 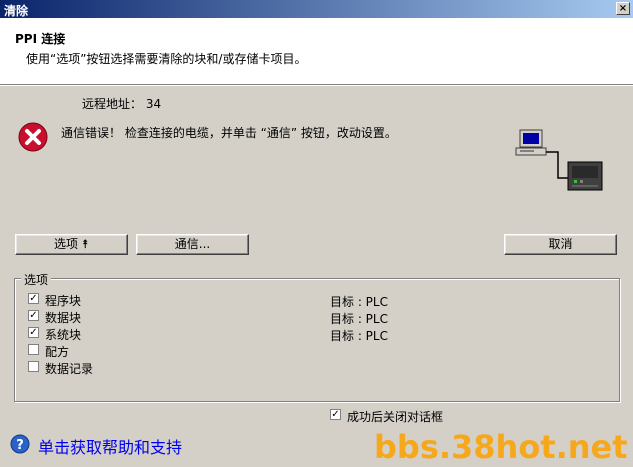 I want to click on data-block-target: 目标 : PLC, so click(x=359, y=319).